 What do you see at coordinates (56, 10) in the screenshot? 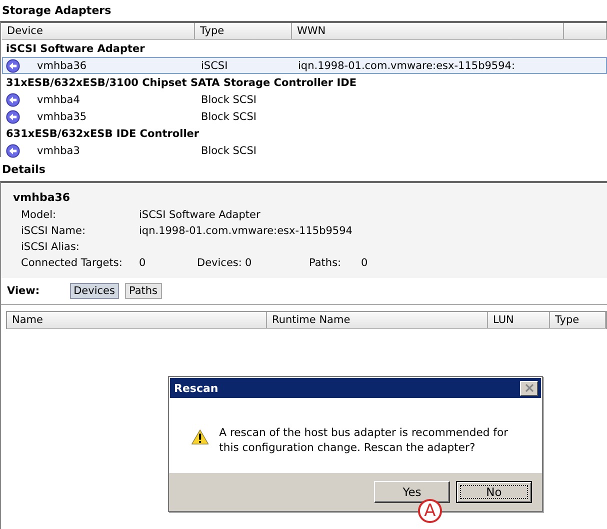
I see `section-title: Storage Adapters` at bounding box center [56, 10].